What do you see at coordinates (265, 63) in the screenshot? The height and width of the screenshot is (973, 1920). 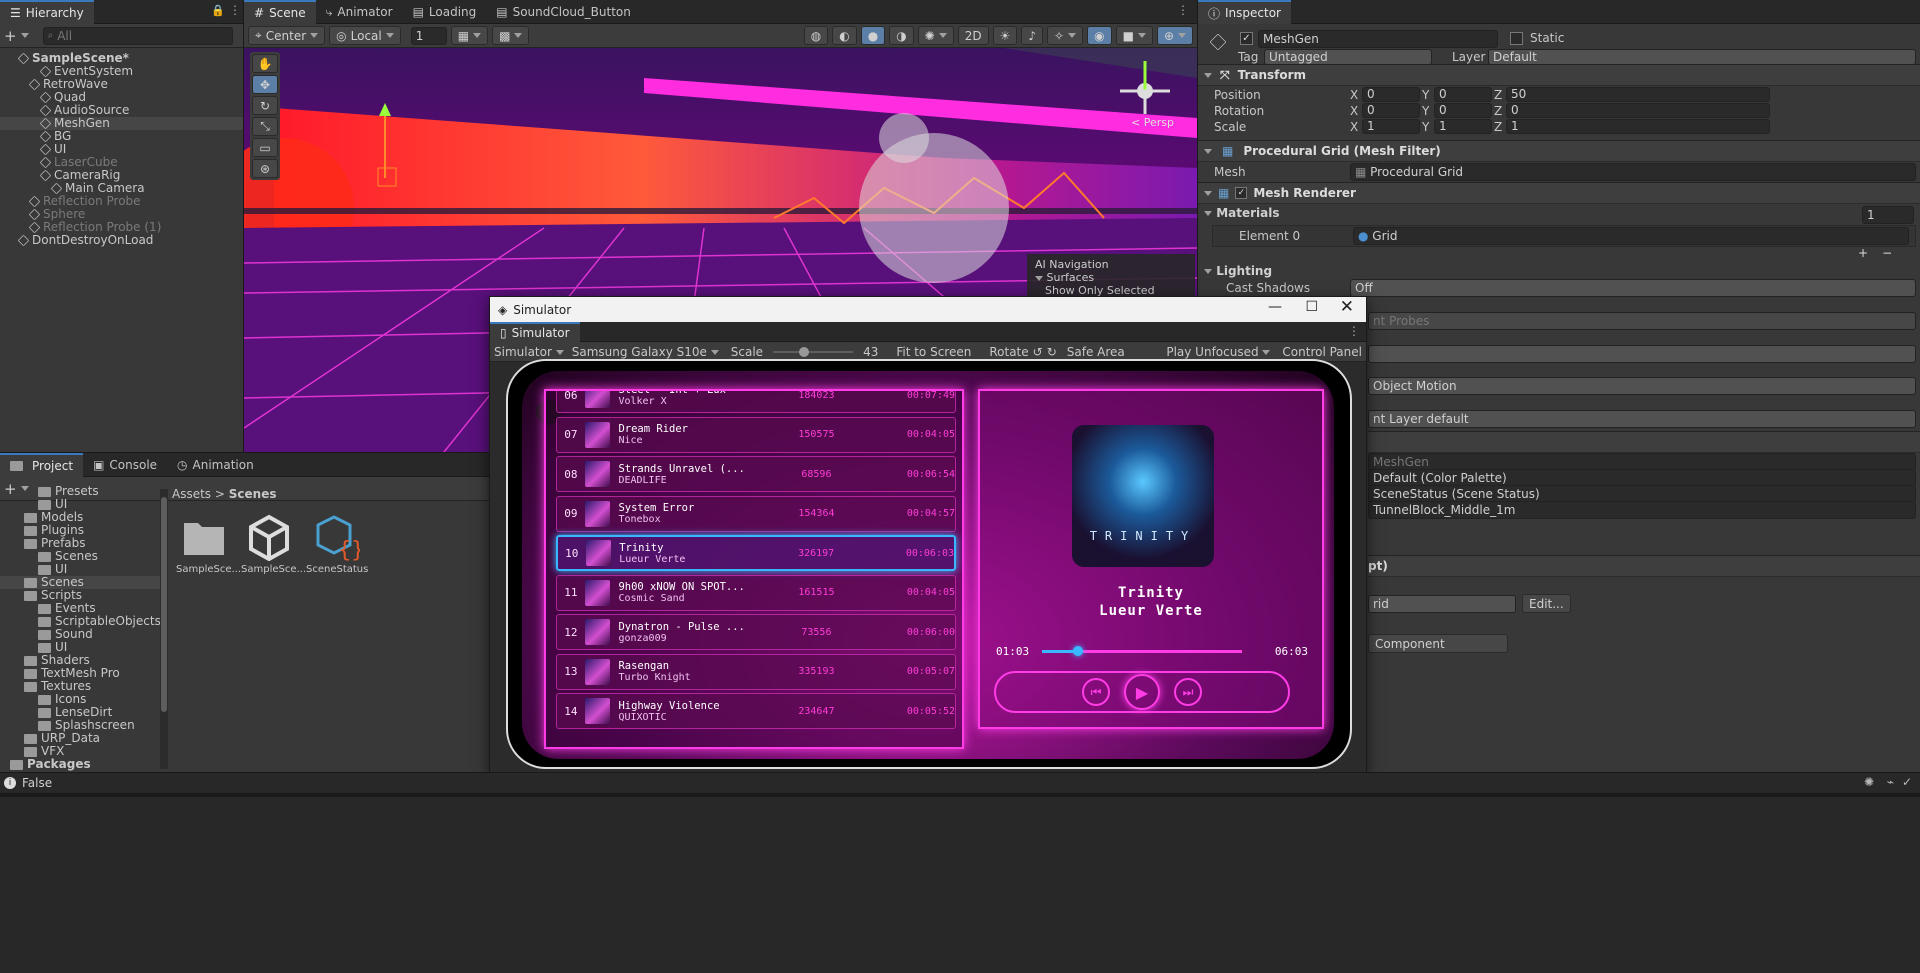 I see `hand-tool-button: ✋` at bounding box center [265, 63].